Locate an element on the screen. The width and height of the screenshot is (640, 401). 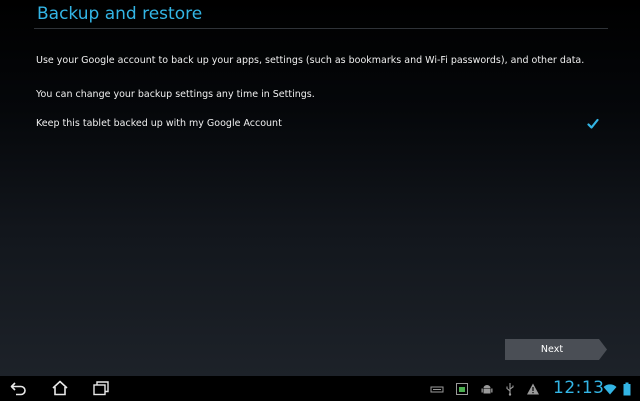
clock: 12:13 is located at coordinates (579, 388).